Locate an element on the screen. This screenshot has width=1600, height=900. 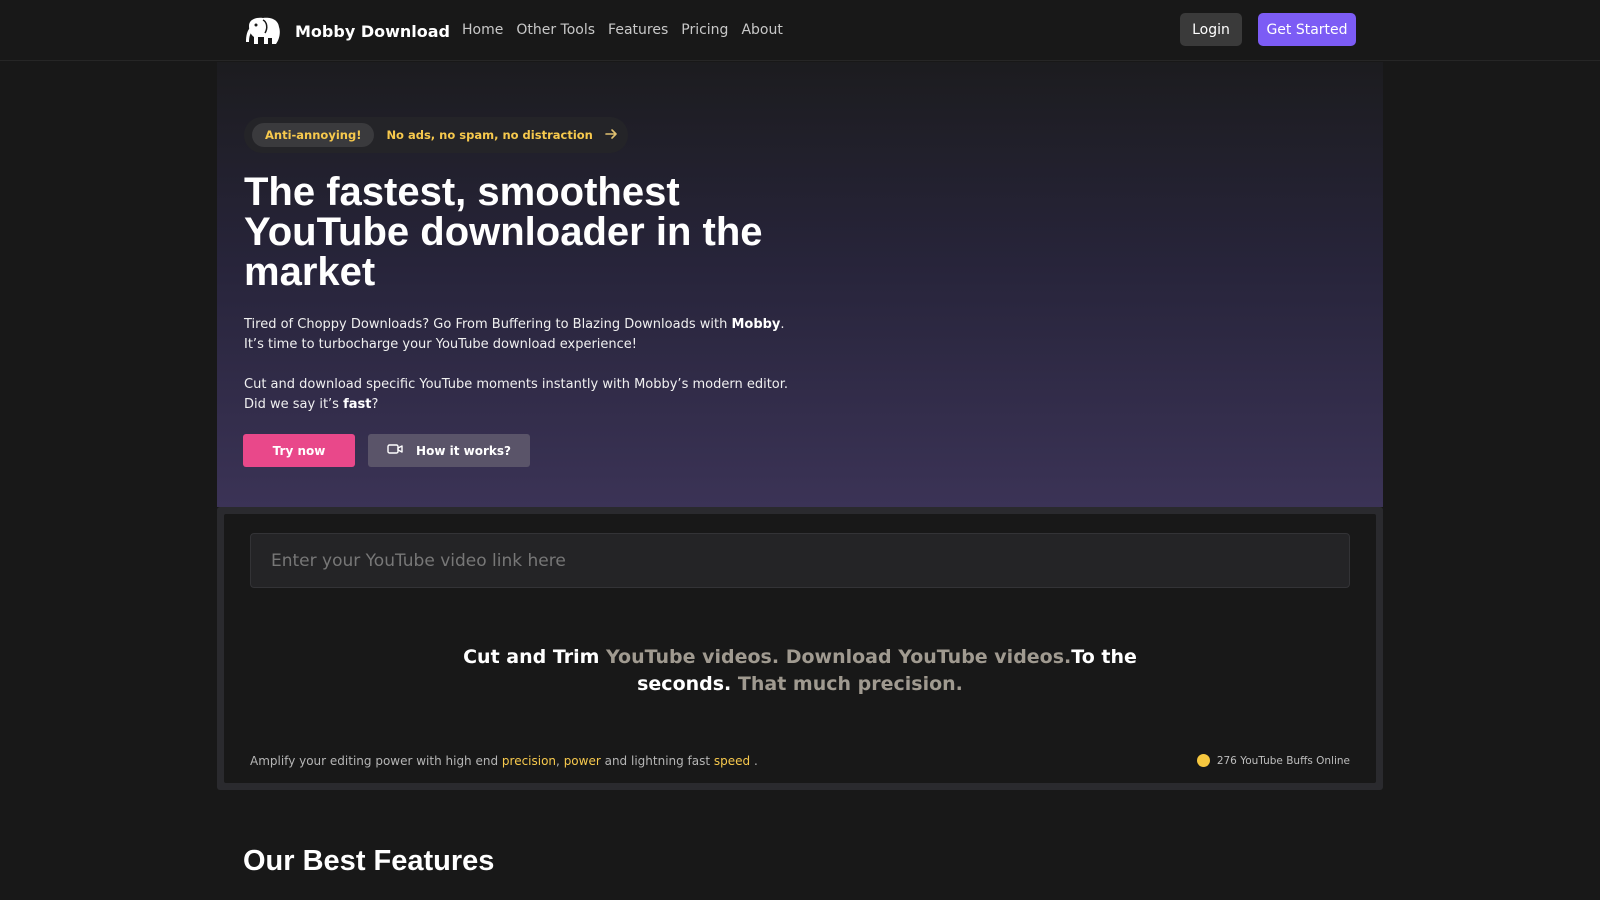
online-dot-icon is located at coordinates (1203, 760).